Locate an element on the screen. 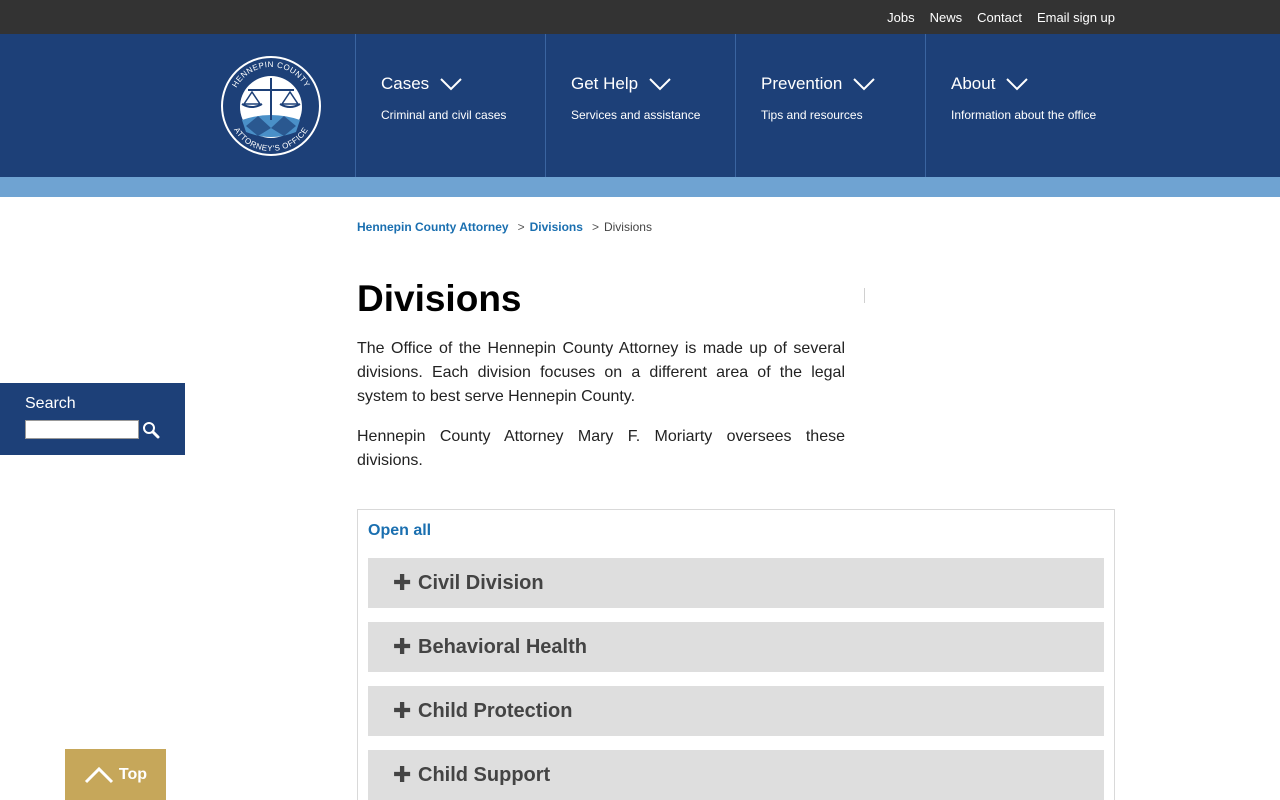  nav-subtitle-cases: Criminal and civil cases is located at coordinates (444, 115).